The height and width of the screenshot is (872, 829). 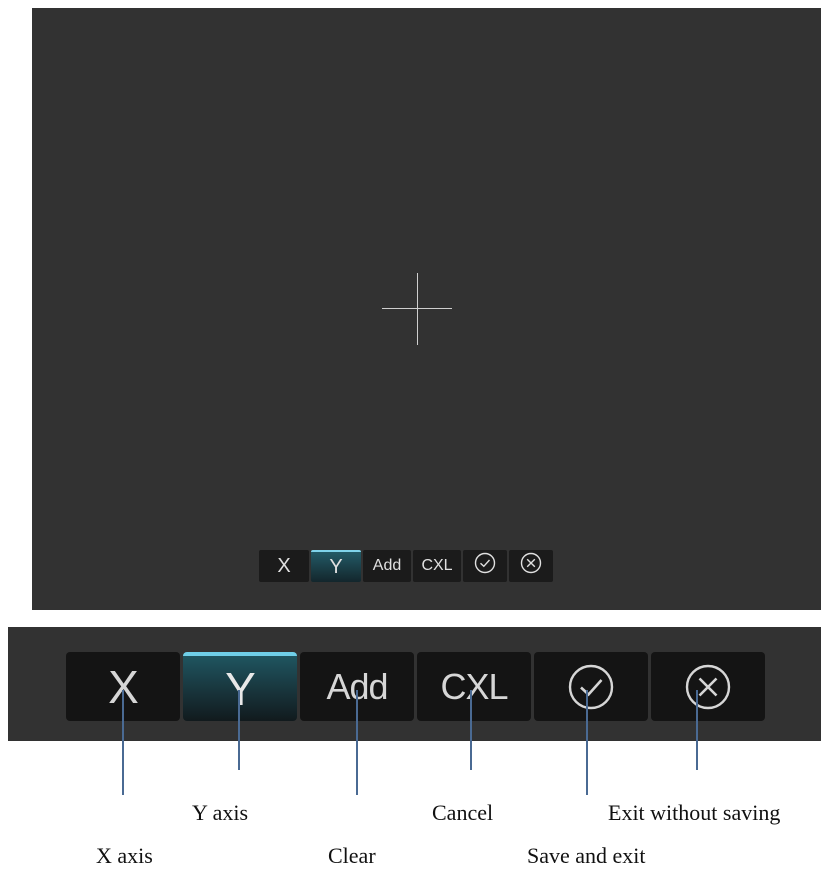 I want to click on screen-toolbar: X Y Add CXL, so click(x=406, y=566).